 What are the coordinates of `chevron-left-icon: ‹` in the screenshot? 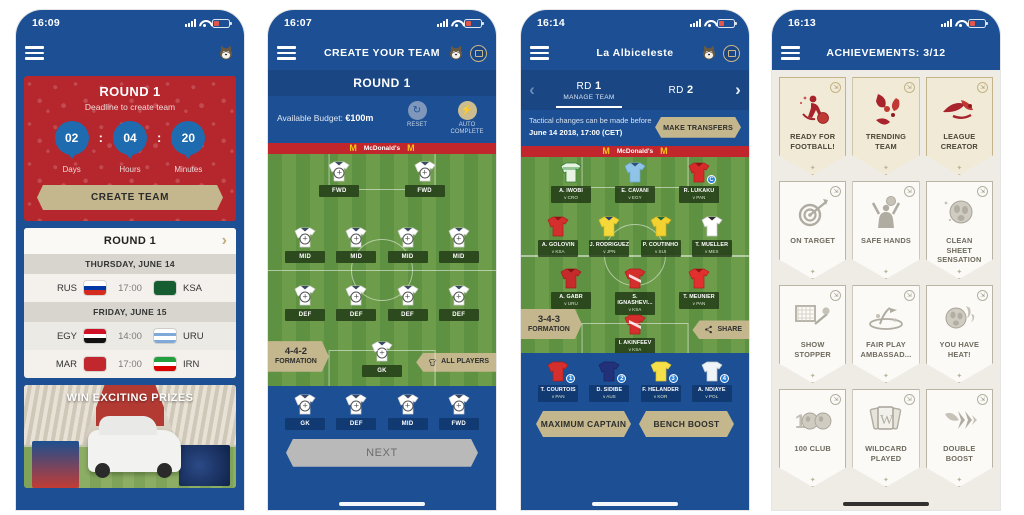 It's located at (532, 90).